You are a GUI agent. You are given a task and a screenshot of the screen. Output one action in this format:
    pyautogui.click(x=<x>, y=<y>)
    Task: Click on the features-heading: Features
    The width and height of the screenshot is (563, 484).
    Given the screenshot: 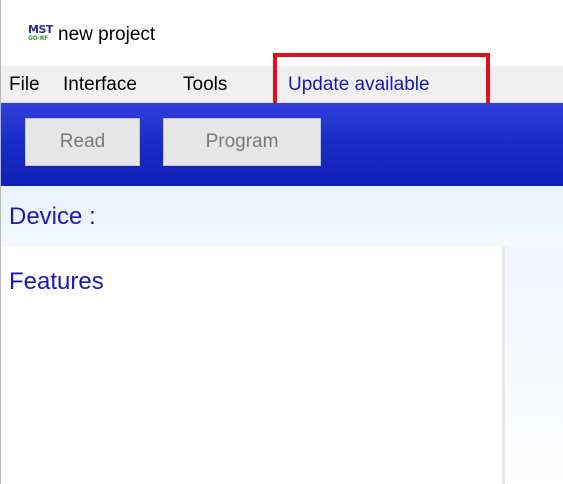 What is the action you would take?
    pyautogui.click(x=56, y=281)
    